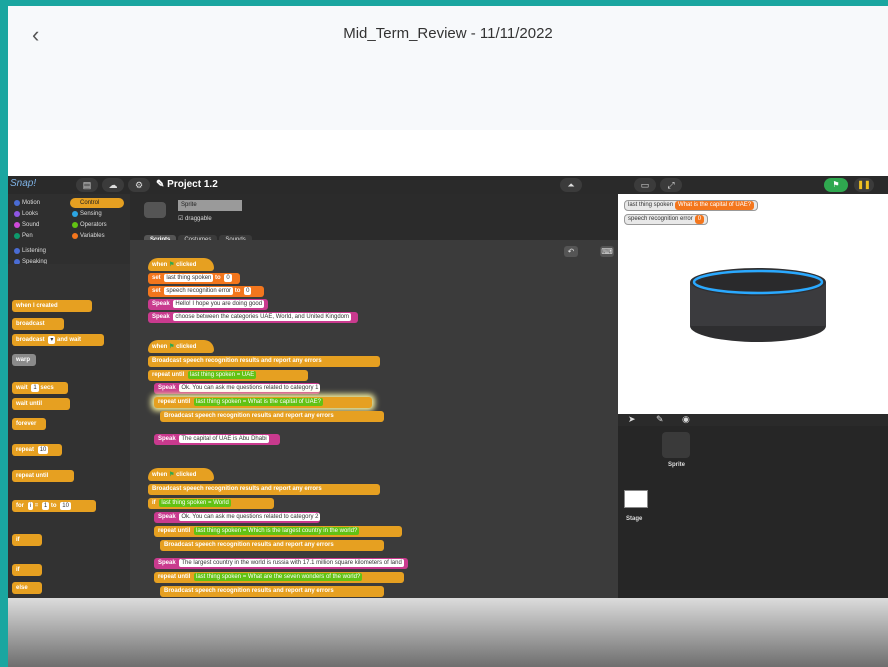 This screenshot has width=888, height=667. Describe the element at coordinates (671, 185) in the screenshot. I see `fullscreen-icon: ⤢` at that location.